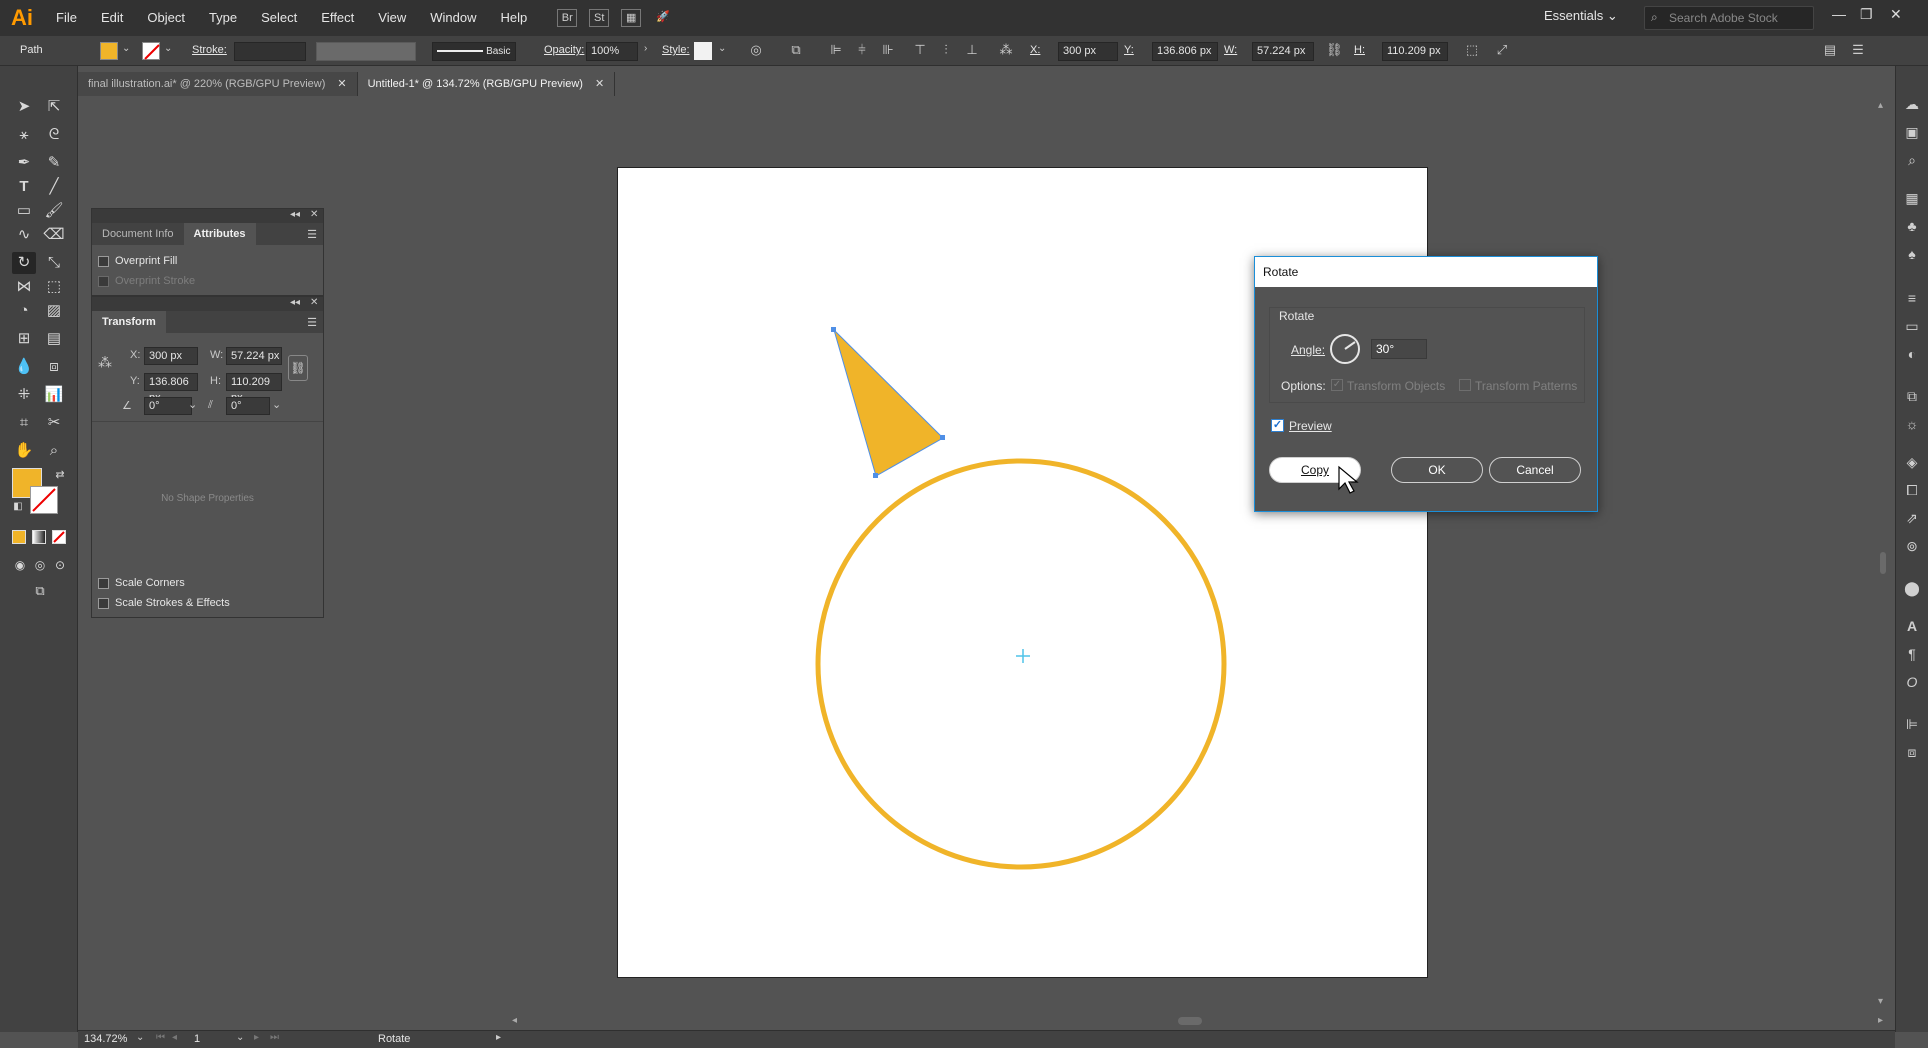 The width and height of the screenshot is (1928, 1048). What do you see at coordinates (1912, 462) in the screenshot?
I see `layers-icon: ◈` at bounding box center [1912, 462].